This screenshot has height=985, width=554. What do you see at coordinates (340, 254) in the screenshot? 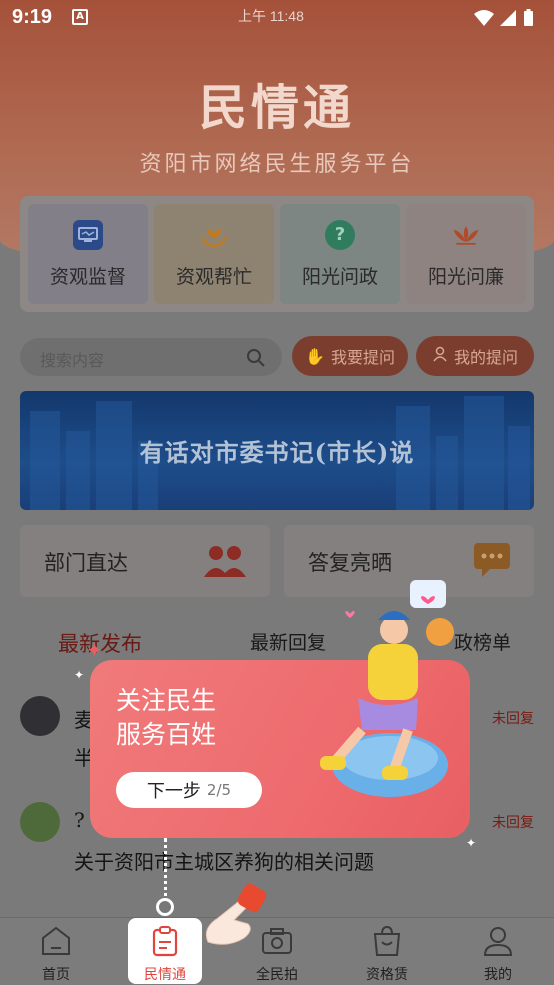
I see `category-inquiry: ? 阳光问政` at bounding box center [340, 254].